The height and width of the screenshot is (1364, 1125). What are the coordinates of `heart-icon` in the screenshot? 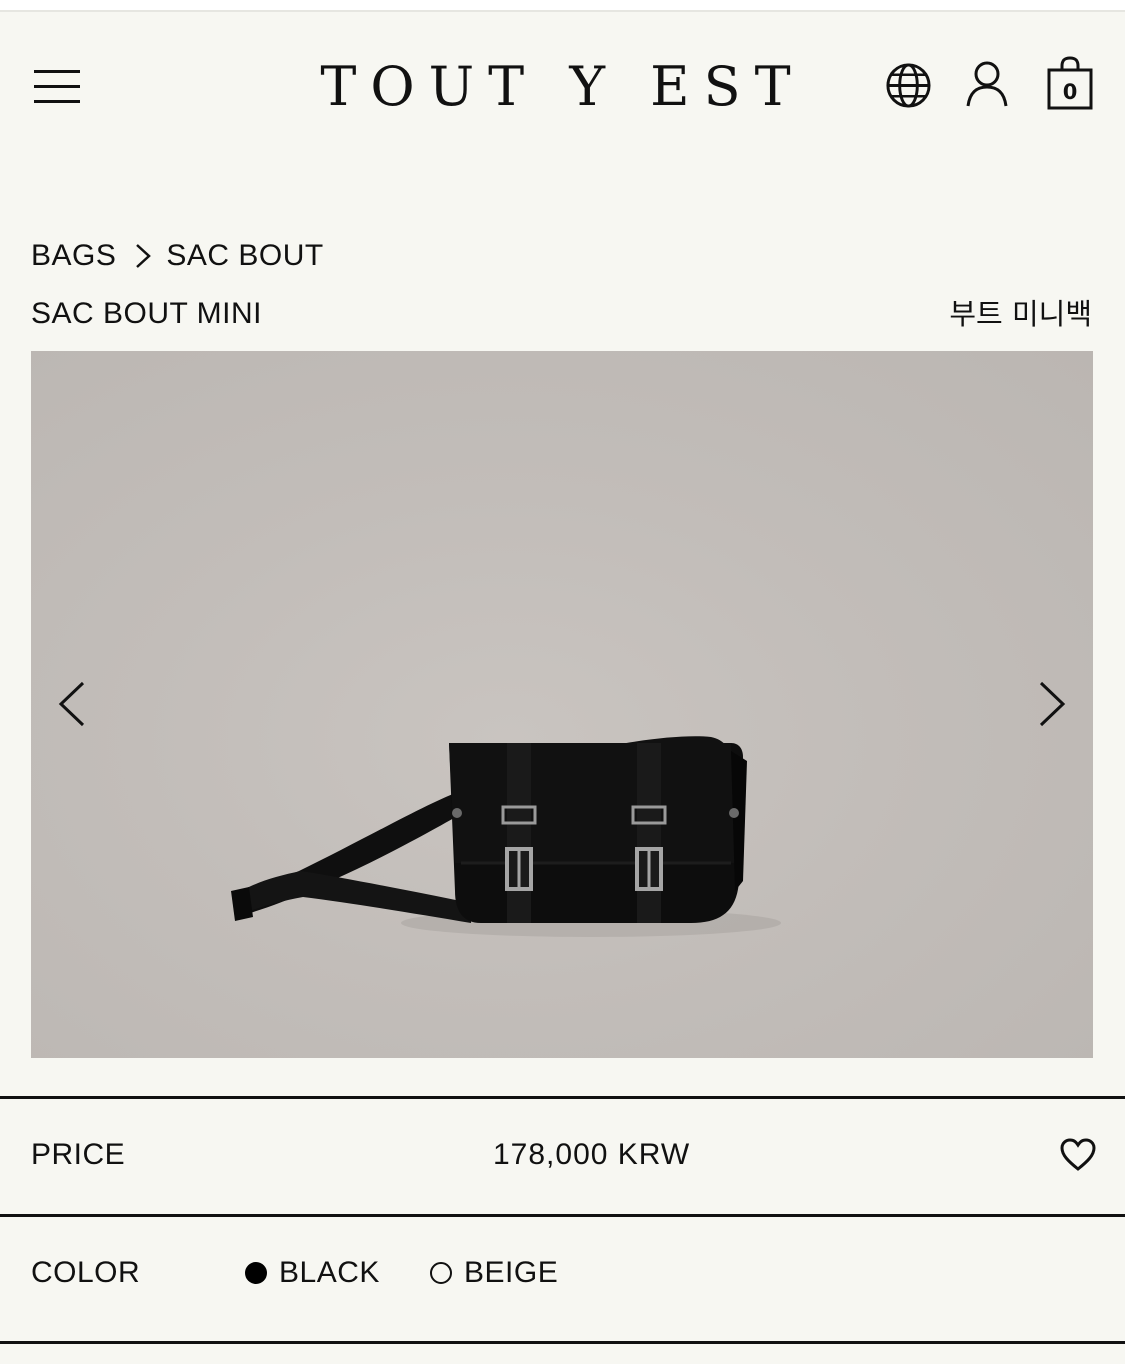 It's located at (1078, 1155).